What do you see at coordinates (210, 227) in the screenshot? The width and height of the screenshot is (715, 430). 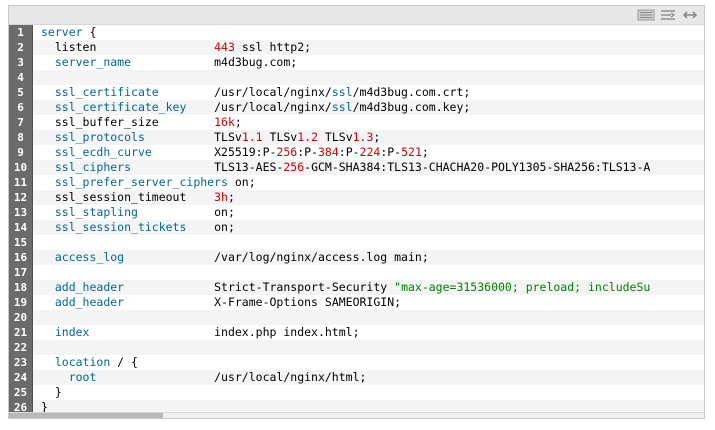 I see `code-token: on;` at bounding box center [210, 227].